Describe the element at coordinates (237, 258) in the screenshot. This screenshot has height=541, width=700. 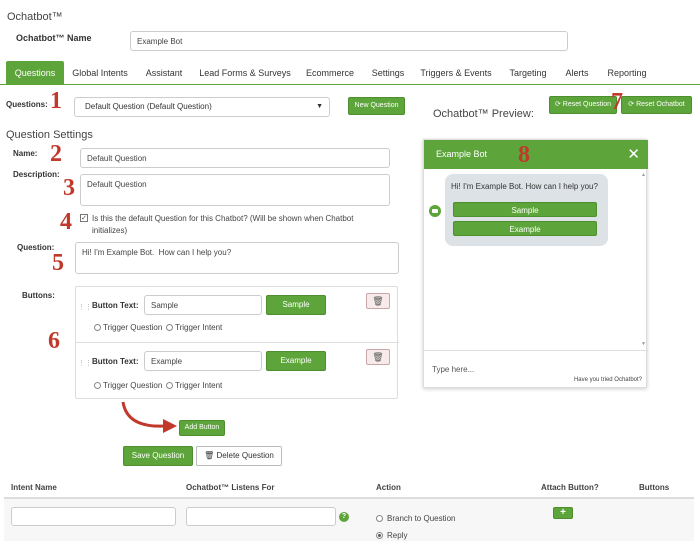
I see `question-text-input` at that location.